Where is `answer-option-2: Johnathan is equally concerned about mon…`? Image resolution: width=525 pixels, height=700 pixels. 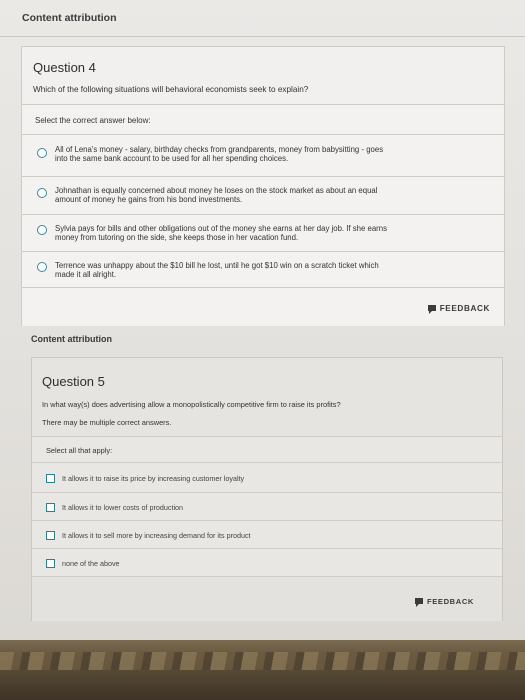 answer-option-2: Johnathan is equally concerned about mon… is located at coordinates (263, 195).